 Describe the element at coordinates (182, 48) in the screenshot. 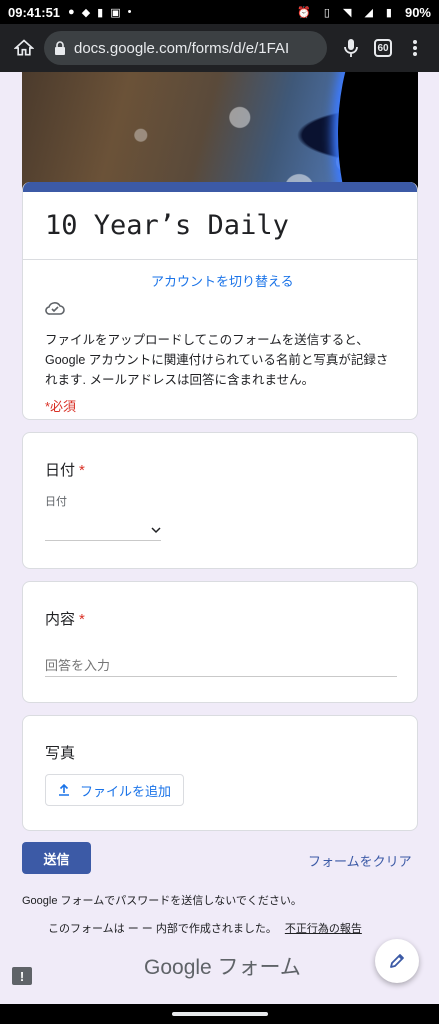

I see `url-text: docs.google.com/forms/d/e/1FAI` at that location.